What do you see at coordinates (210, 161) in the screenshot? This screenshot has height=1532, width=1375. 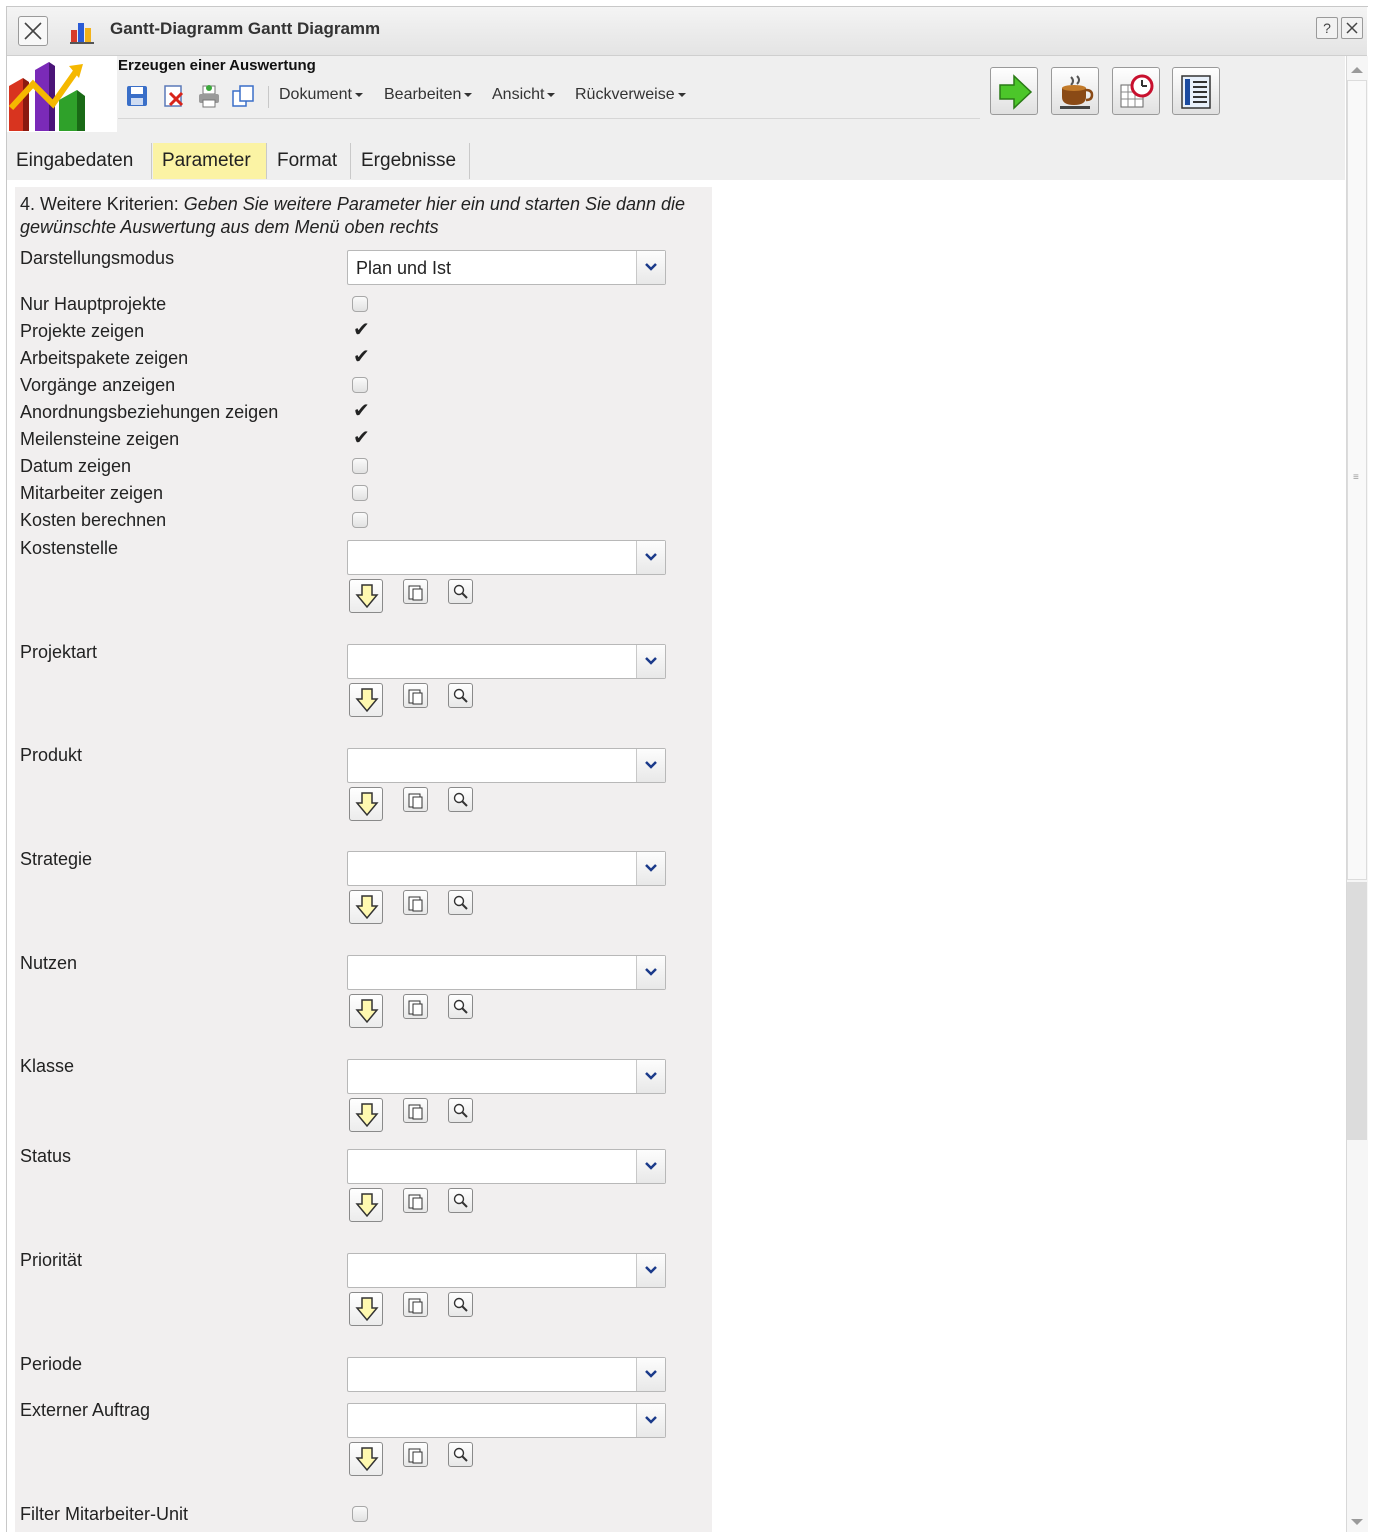 I see `tab-parameter: Parameter` at bounding box center [210, 161].